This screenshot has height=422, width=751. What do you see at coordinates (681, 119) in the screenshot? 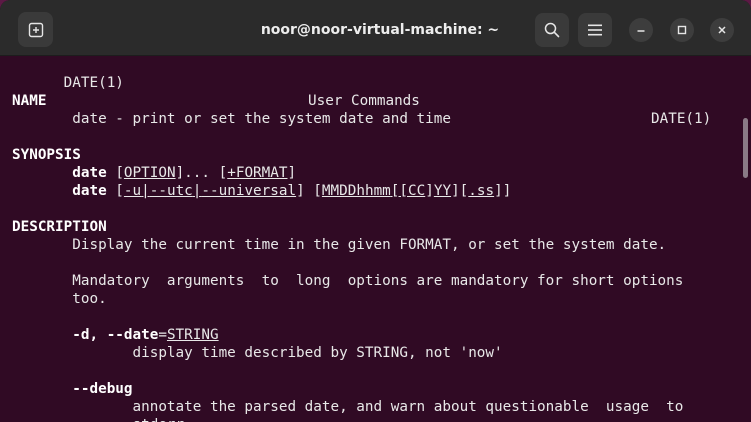
I see `man-header-right: DATE(1)` at bounding box center [681, 119].